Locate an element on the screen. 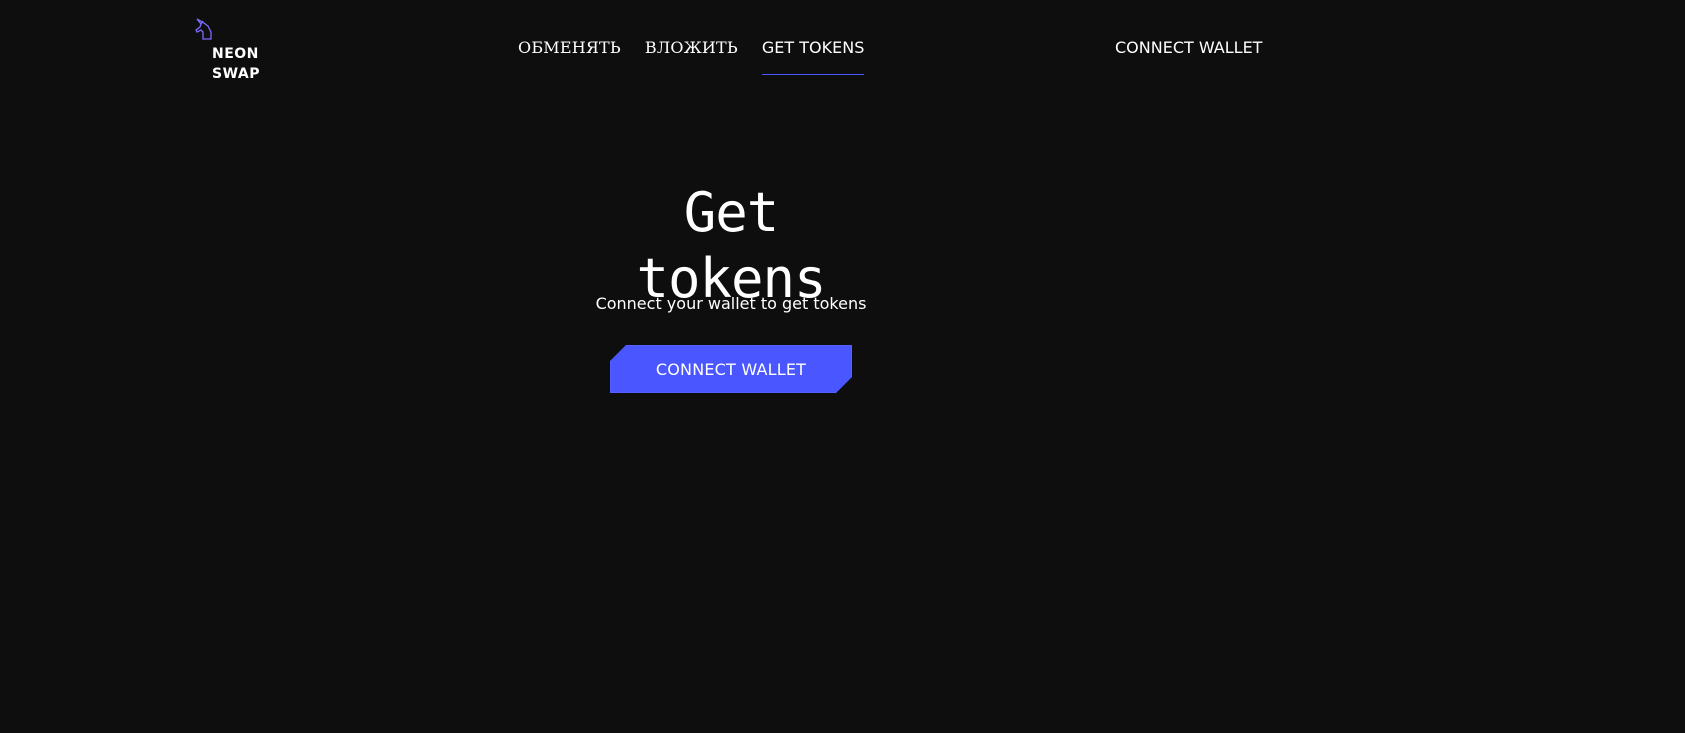  nav-item-get-tokens: GET TOKENS is located at coordinates (813, 54).